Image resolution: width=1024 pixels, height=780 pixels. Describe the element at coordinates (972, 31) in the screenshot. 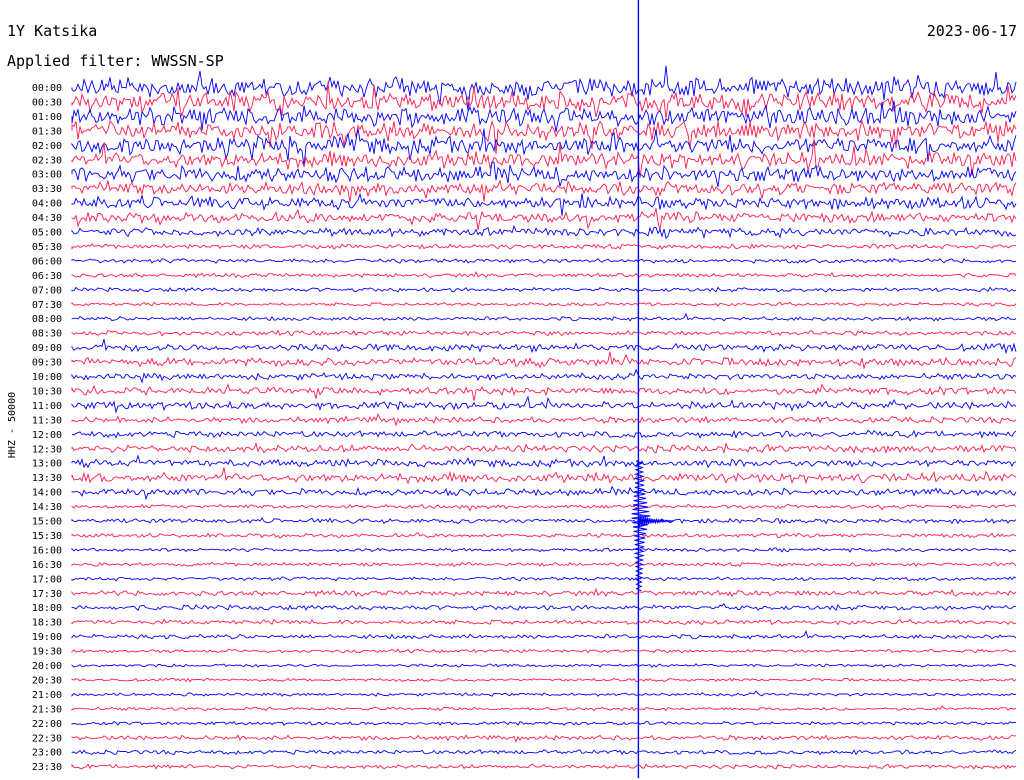

I see `date-label: 2023-06-17` at that location.